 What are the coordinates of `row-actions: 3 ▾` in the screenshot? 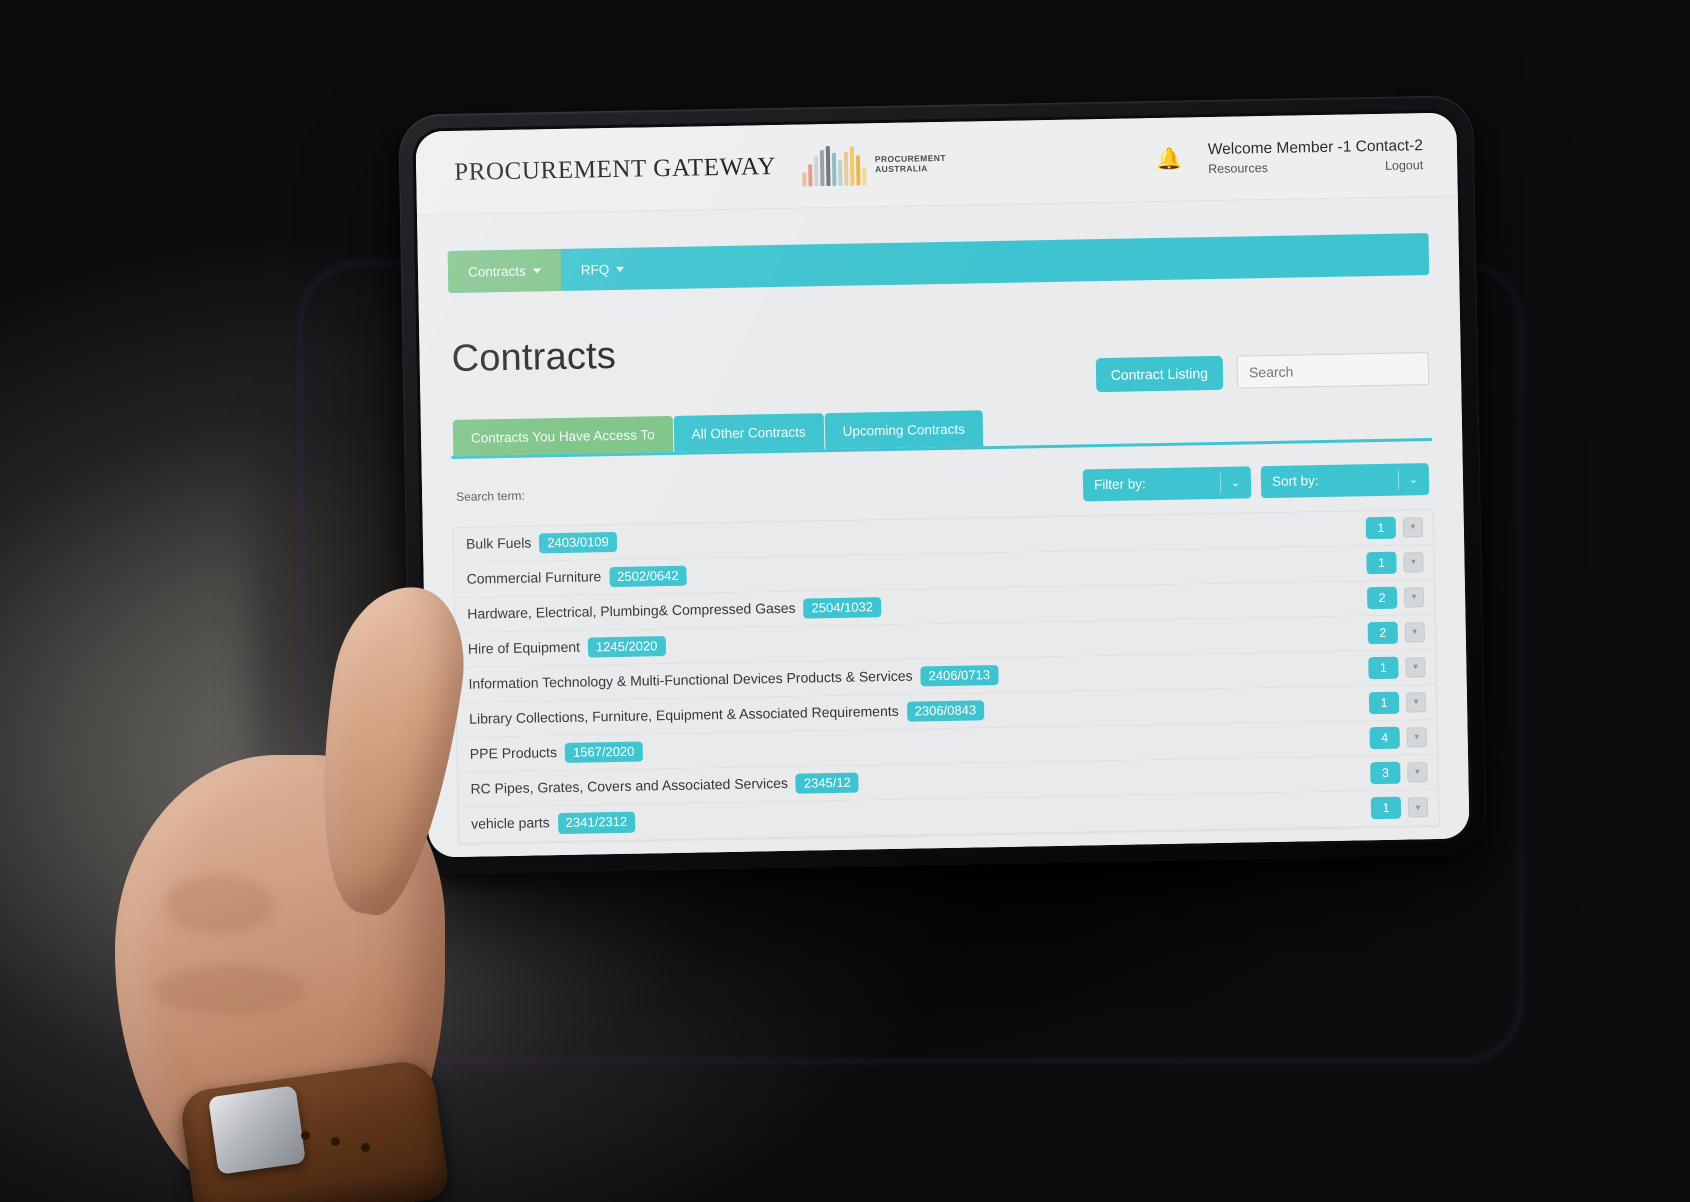 It's located at (1399, 773).